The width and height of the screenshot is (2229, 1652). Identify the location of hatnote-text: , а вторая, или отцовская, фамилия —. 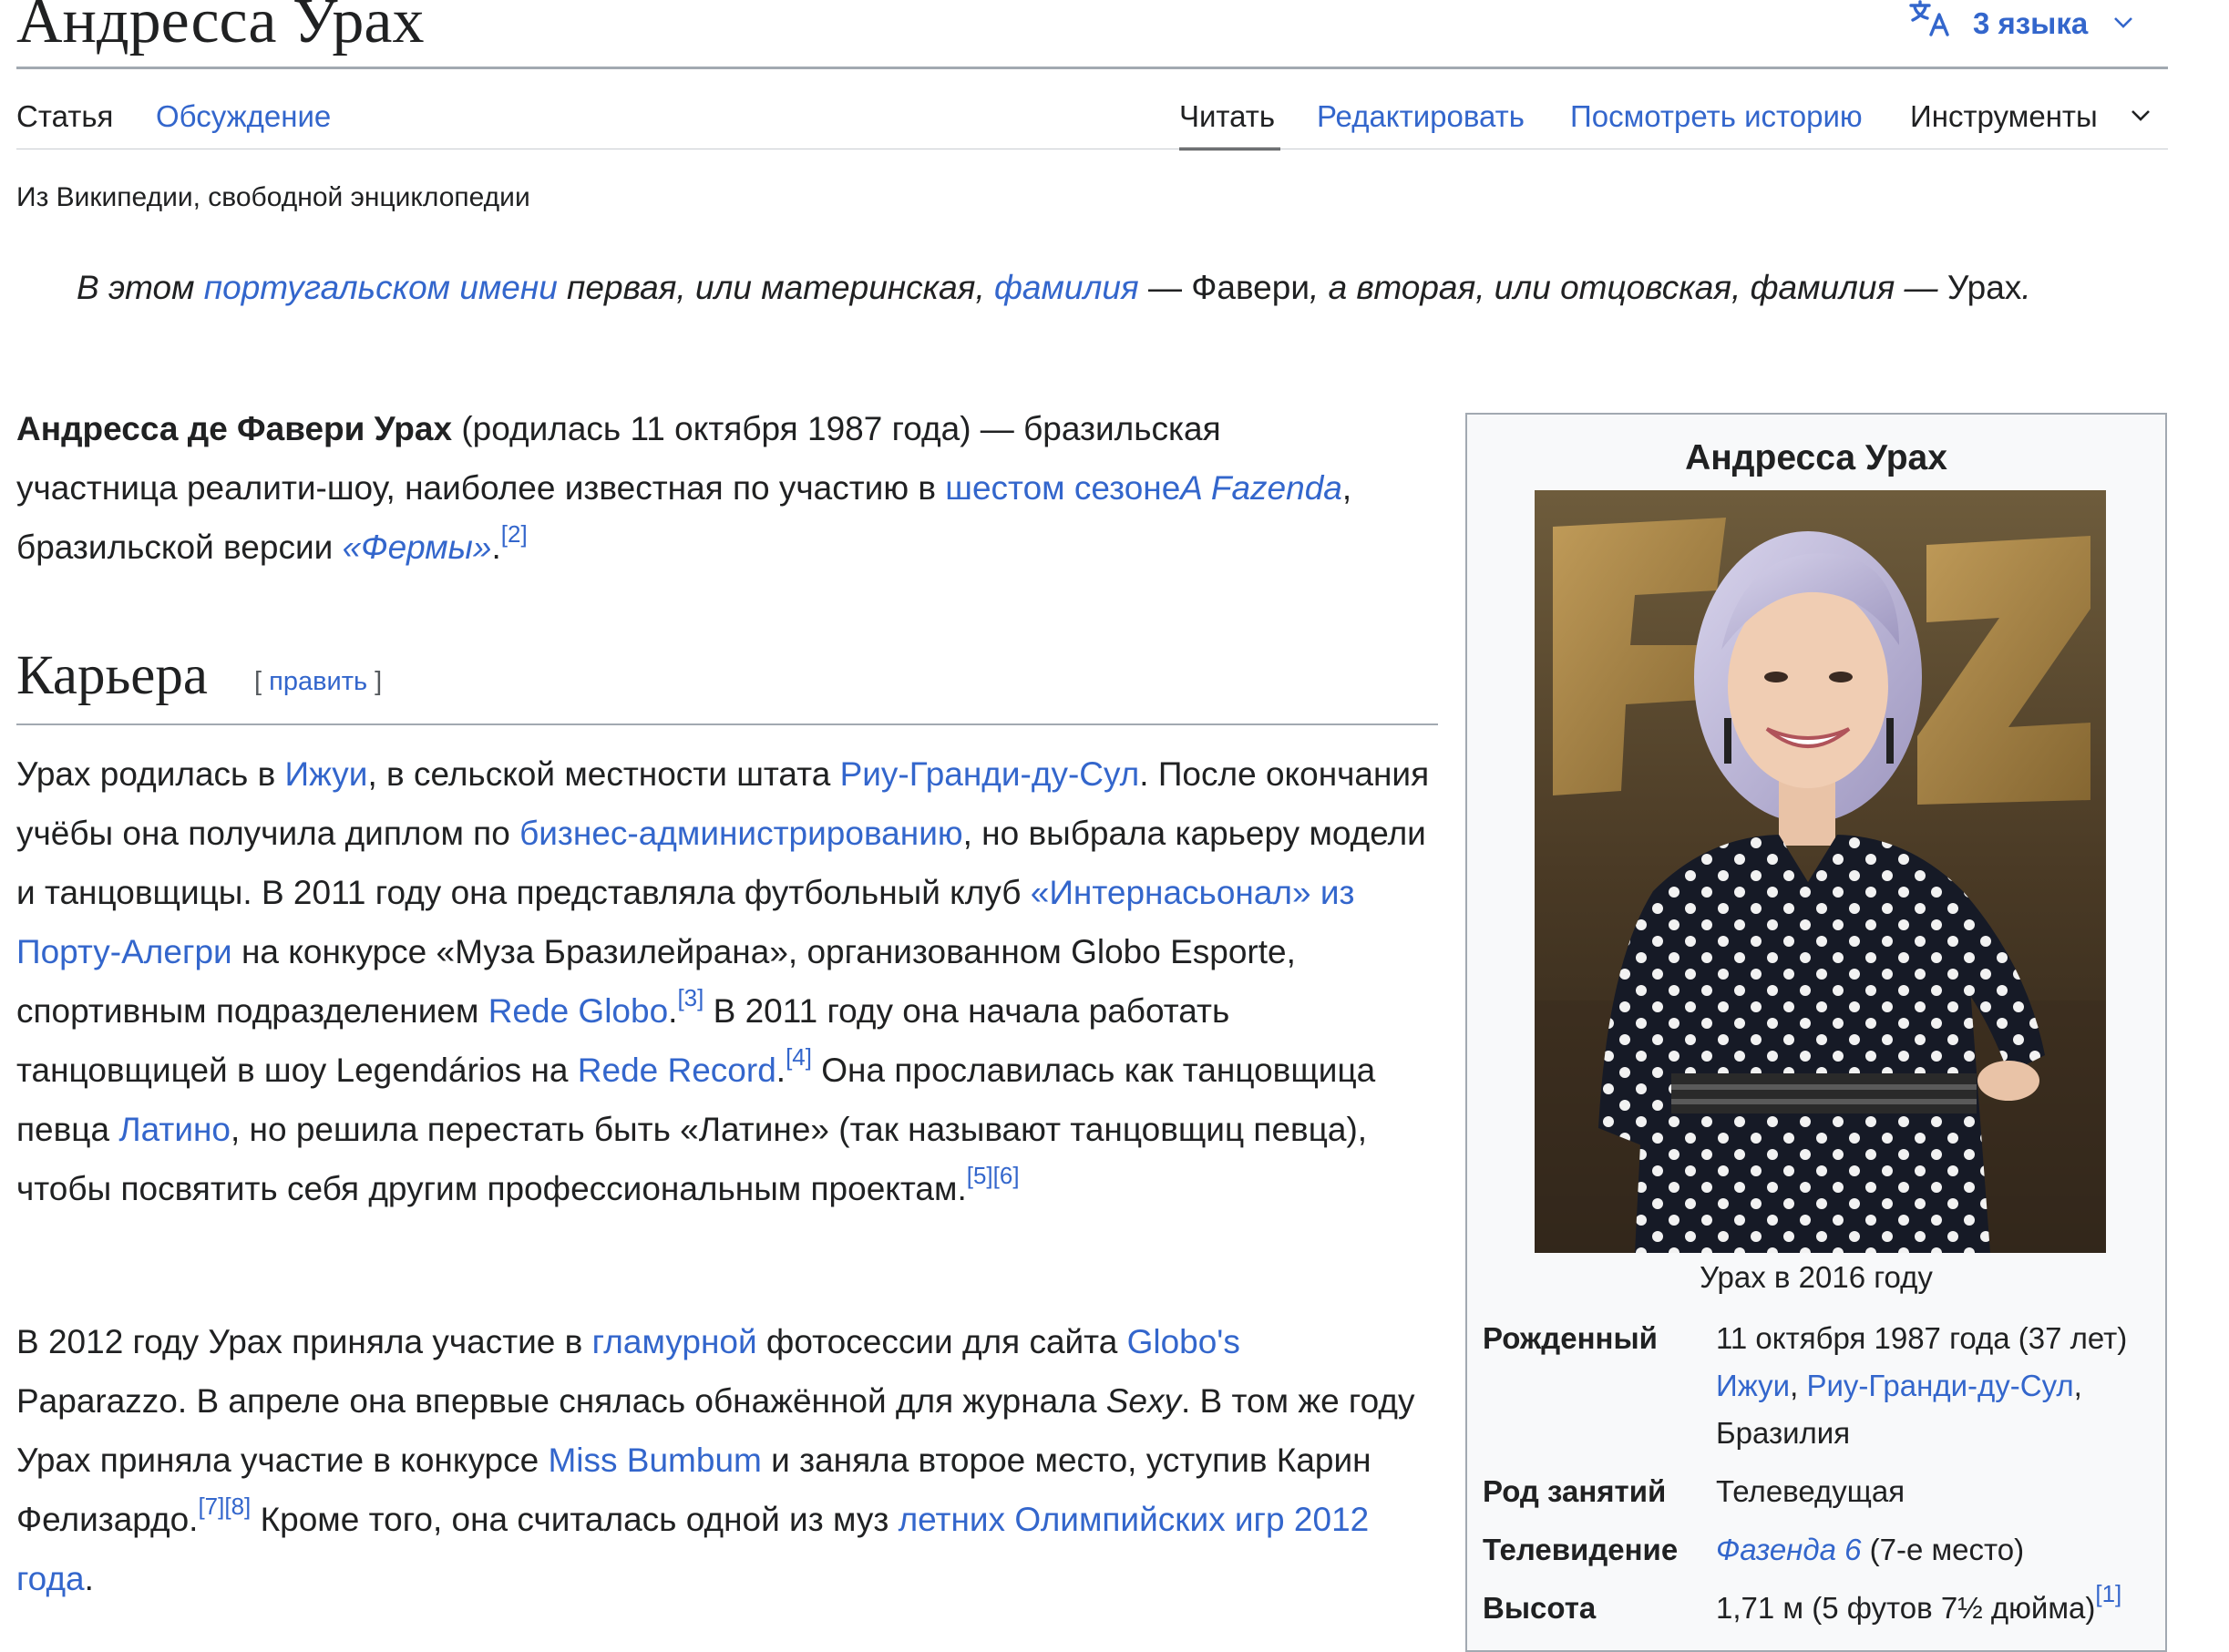
(1628, 287).